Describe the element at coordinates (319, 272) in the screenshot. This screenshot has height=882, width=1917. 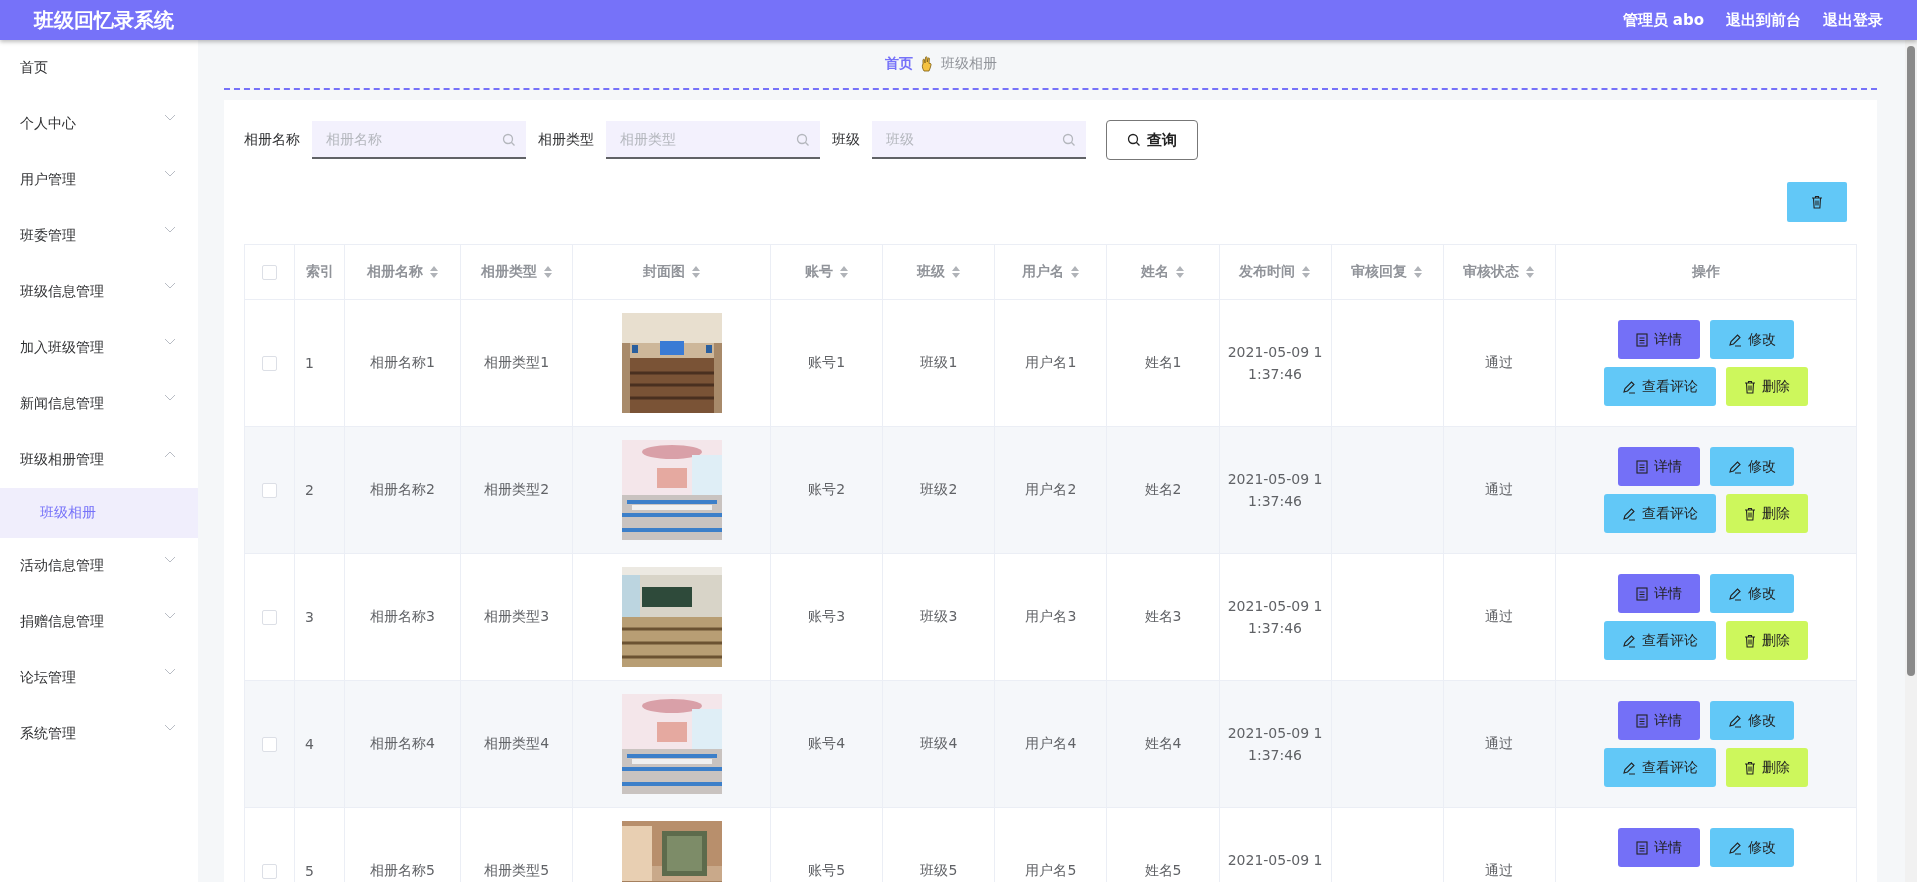
I see `column-header: 索引` at that location.